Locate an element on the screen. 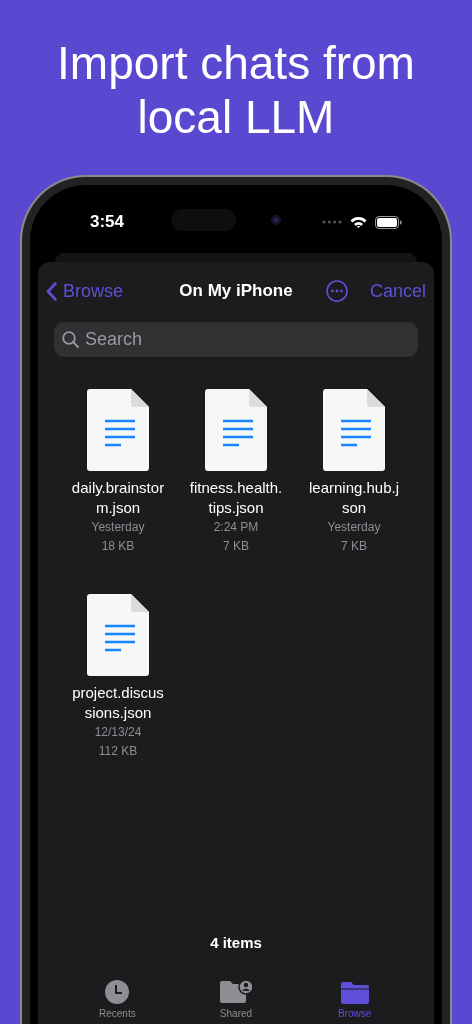 This screenshot has height=1024, width=472. tab-item: Recents is located at coordinates (117, 998).